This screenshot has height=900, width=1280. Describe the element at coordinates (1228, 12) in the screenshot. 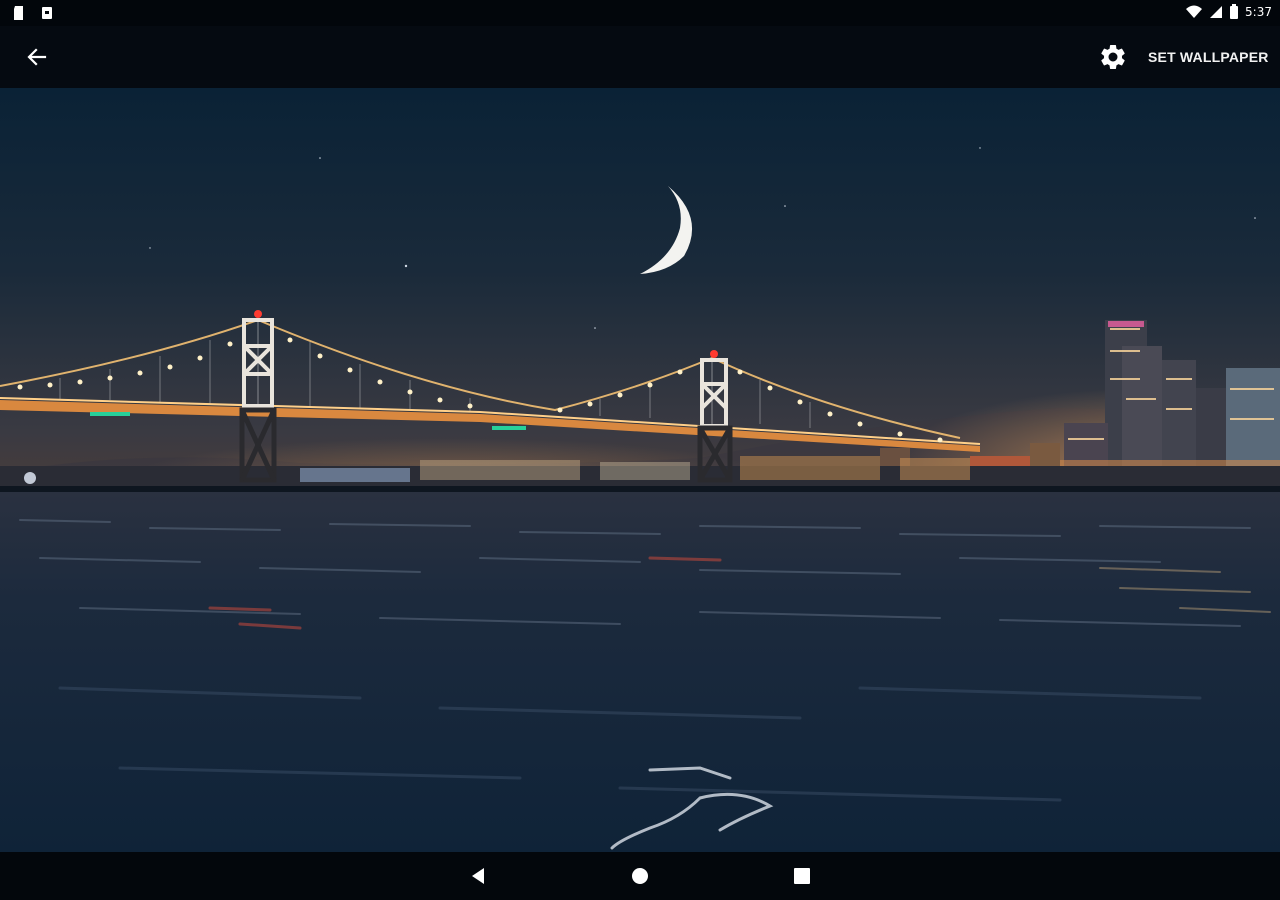

I see `status-right-icons: 5:37` at that location.